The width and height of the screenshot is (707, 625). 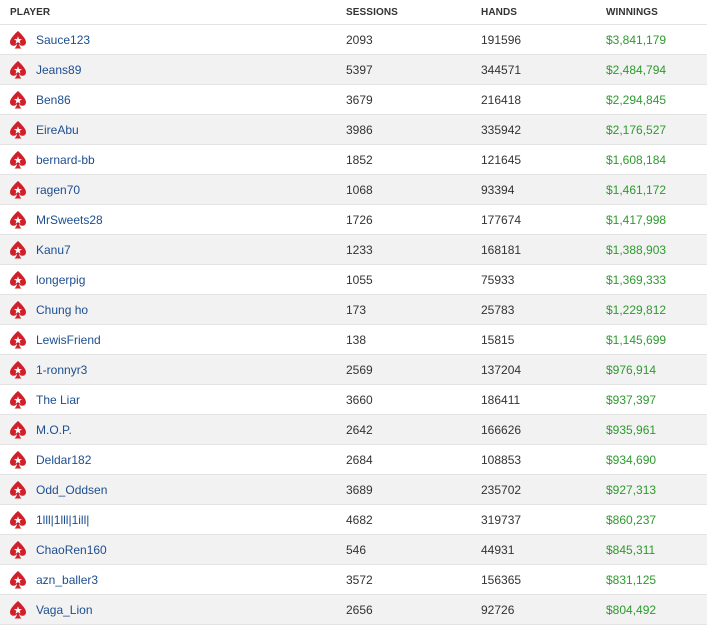 What do you see at coordinates (173, 580) in the screenshot?
I see `player-cell: azn_baller3` at bounding box center [173, 580].